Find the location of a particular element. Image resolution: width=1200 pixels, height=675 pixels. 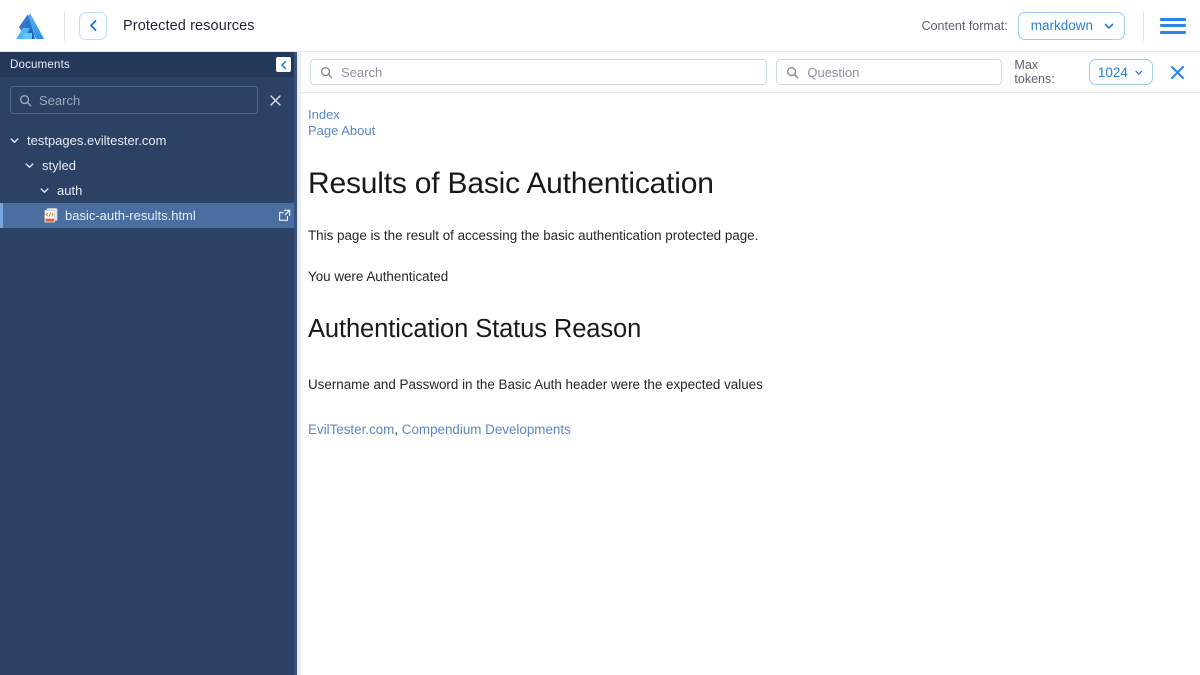

max-tokens-select: 1024 is located at coordinates (1120, 72).